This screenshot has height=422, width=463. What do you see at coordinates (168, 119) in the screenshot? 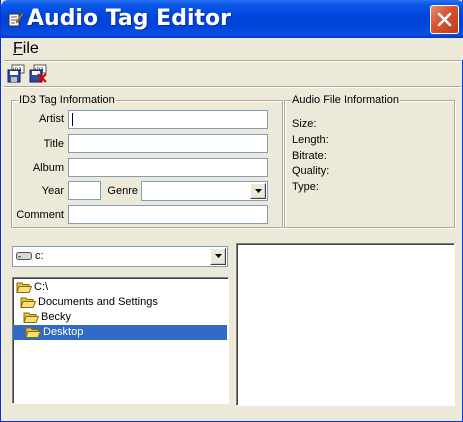
I see `artist-field` at bounding box center [168, 119].